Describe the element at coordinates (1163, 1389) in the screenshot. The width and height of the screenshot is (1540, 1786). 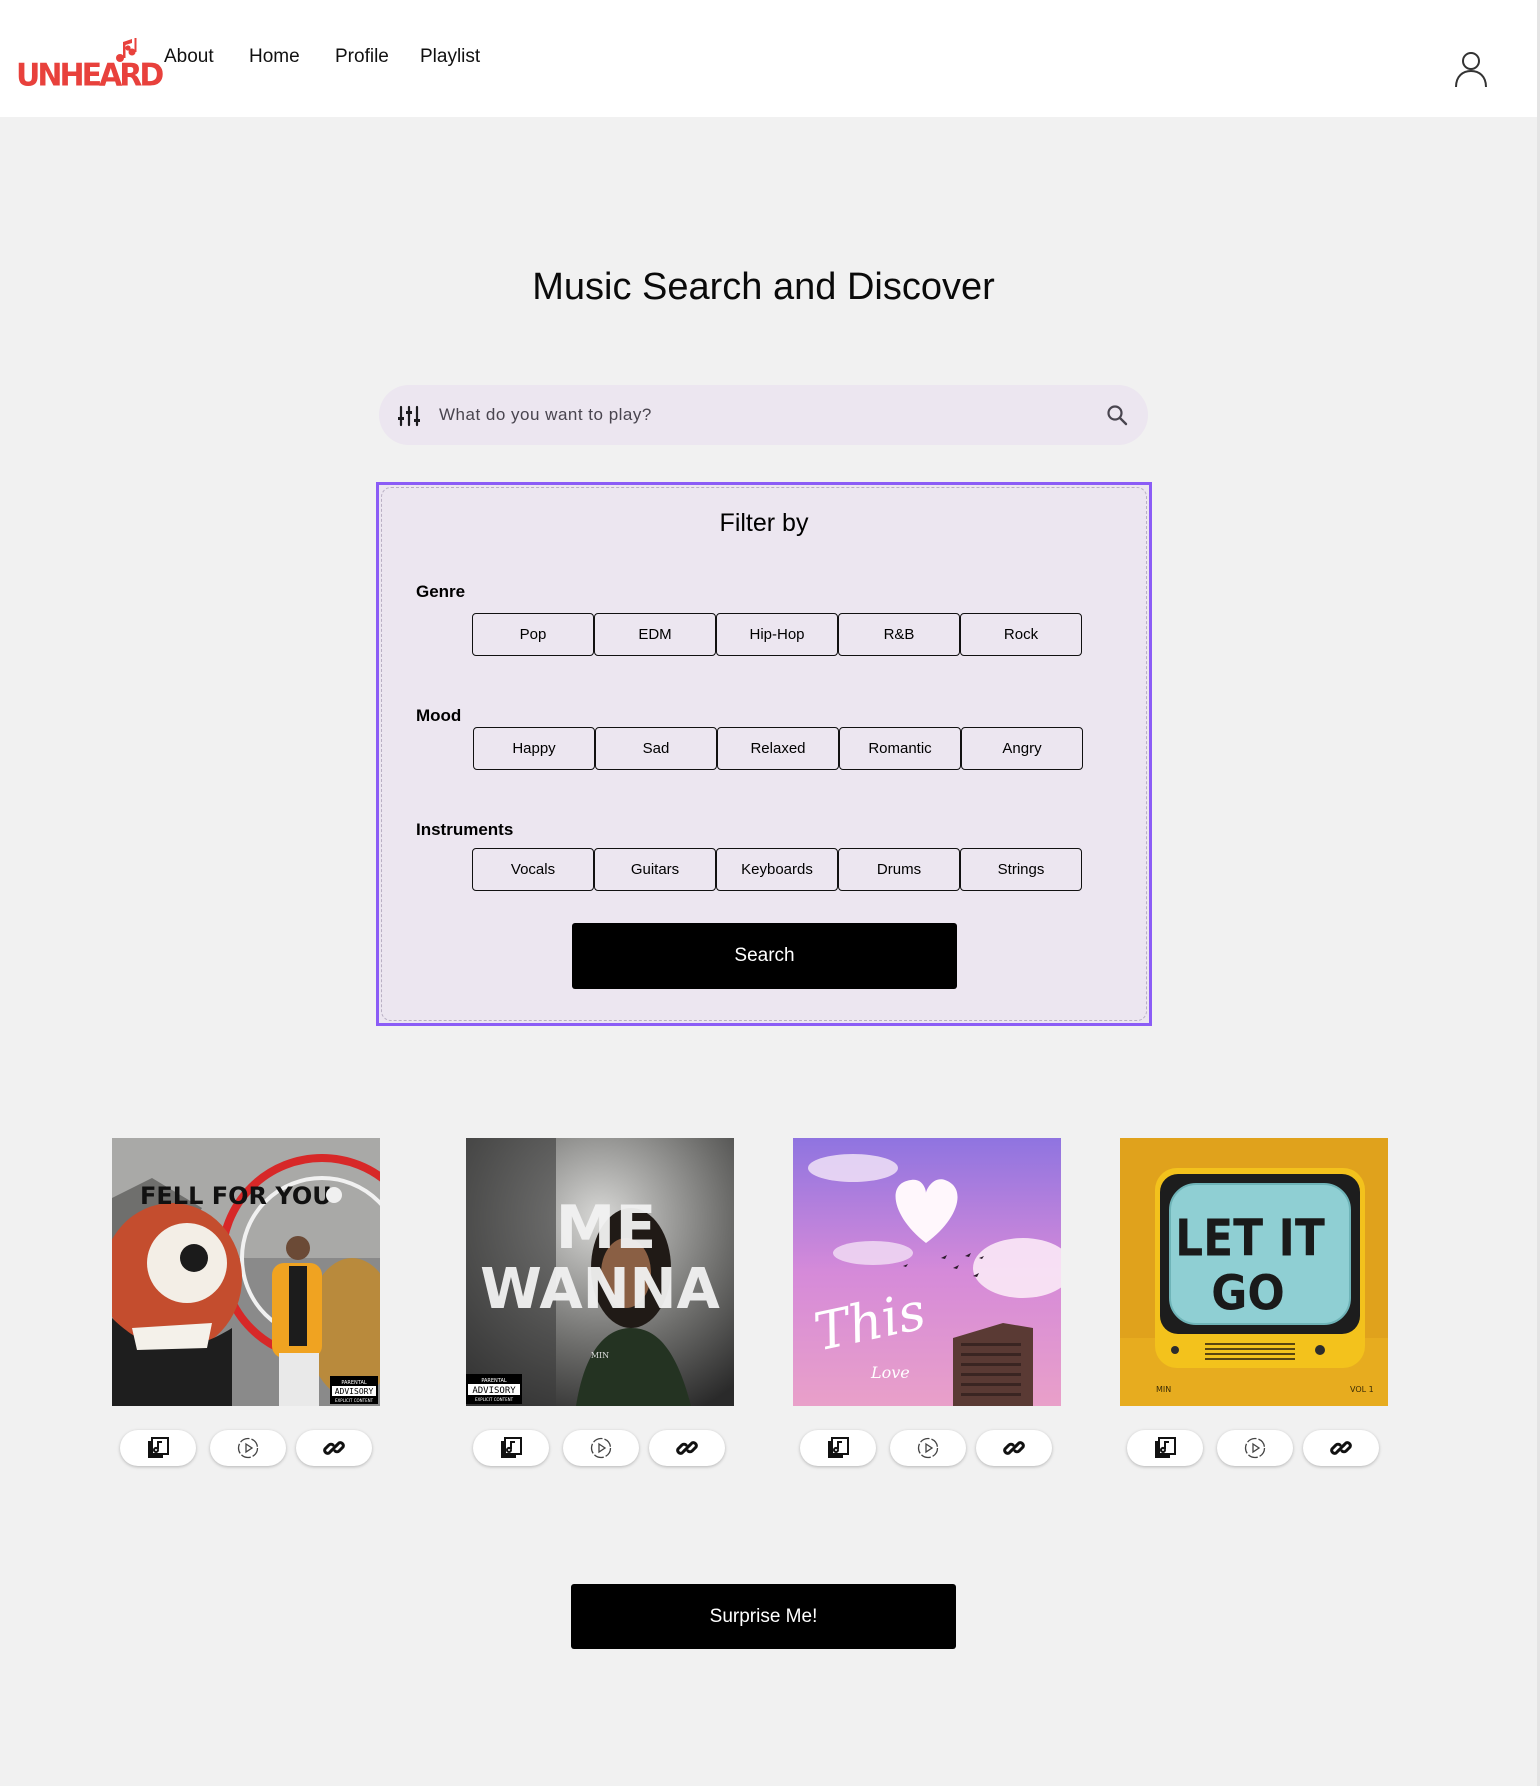
I see `album4-artist: MIN` at that location.